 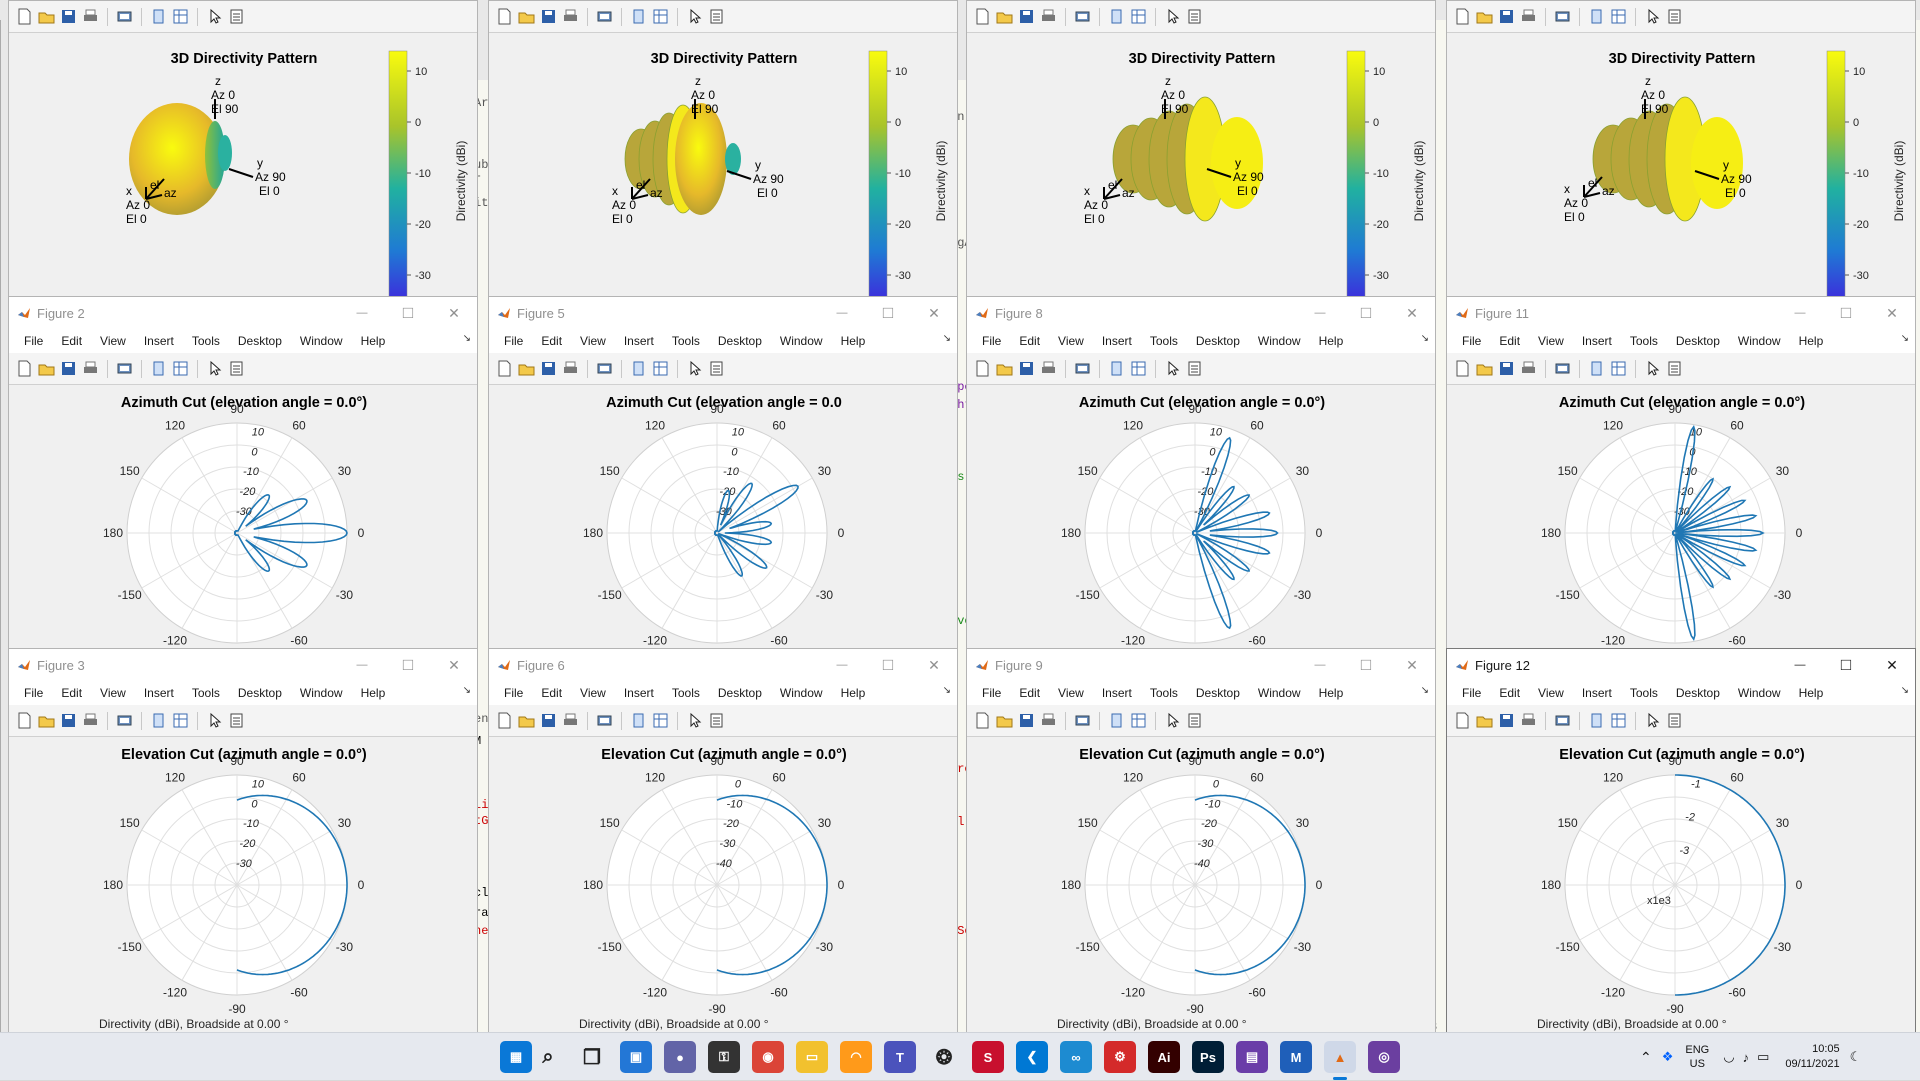 I want to click on notification-icon: ☾, so click(x=1856, y=1057).